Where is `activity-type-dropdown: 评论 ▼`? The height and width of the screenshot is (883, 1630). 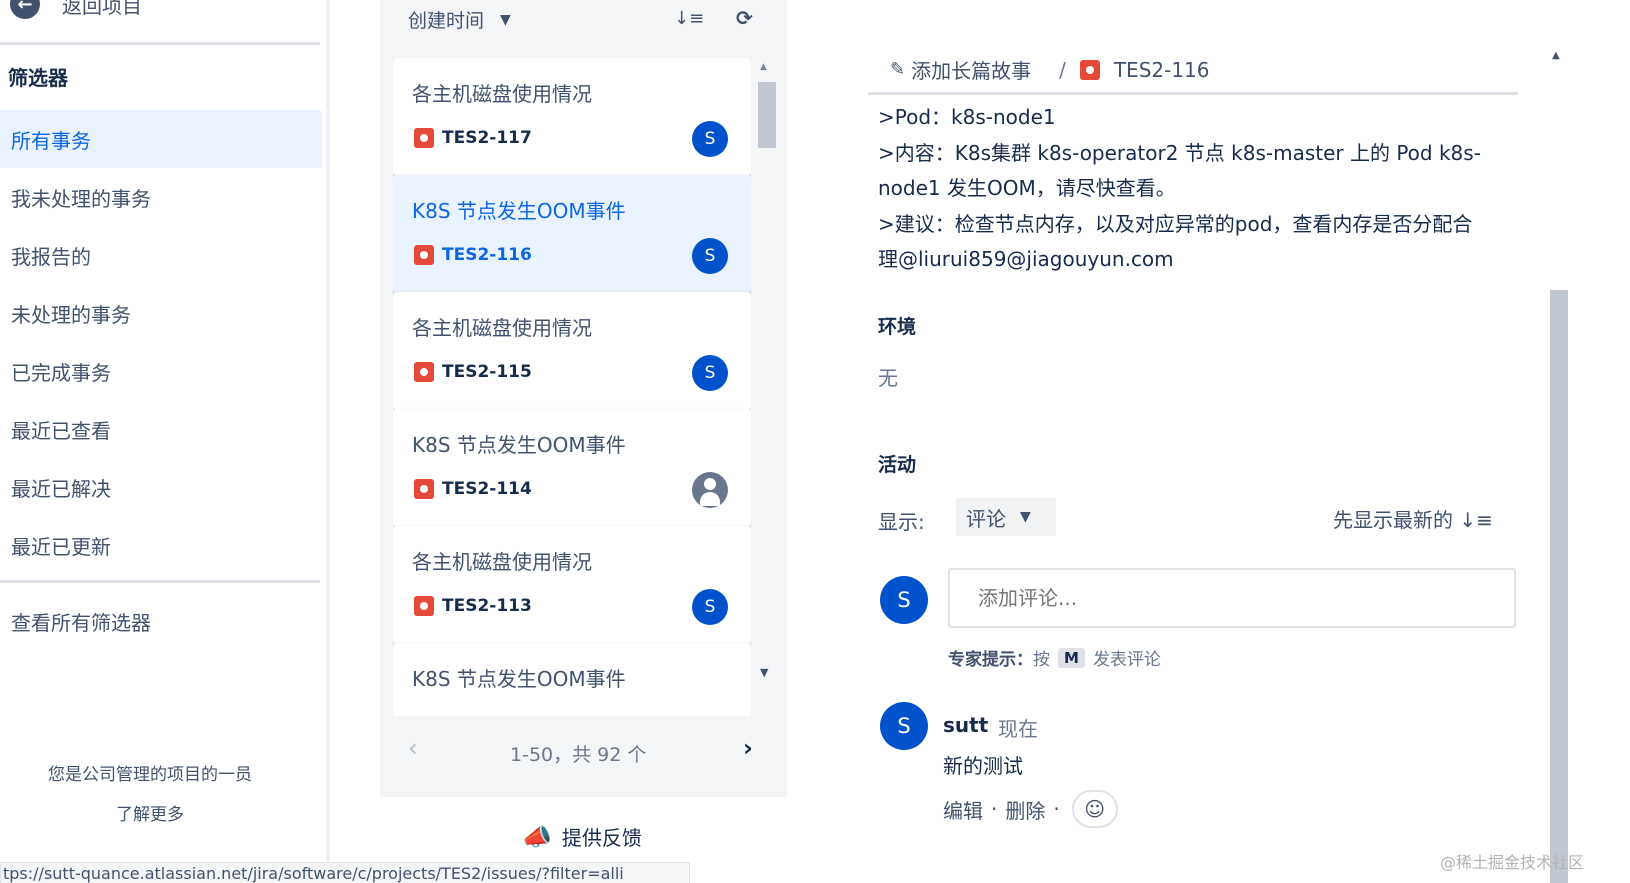
activity-type-dropdown: 评论 ▼ is located at coordinates (1006, 517).